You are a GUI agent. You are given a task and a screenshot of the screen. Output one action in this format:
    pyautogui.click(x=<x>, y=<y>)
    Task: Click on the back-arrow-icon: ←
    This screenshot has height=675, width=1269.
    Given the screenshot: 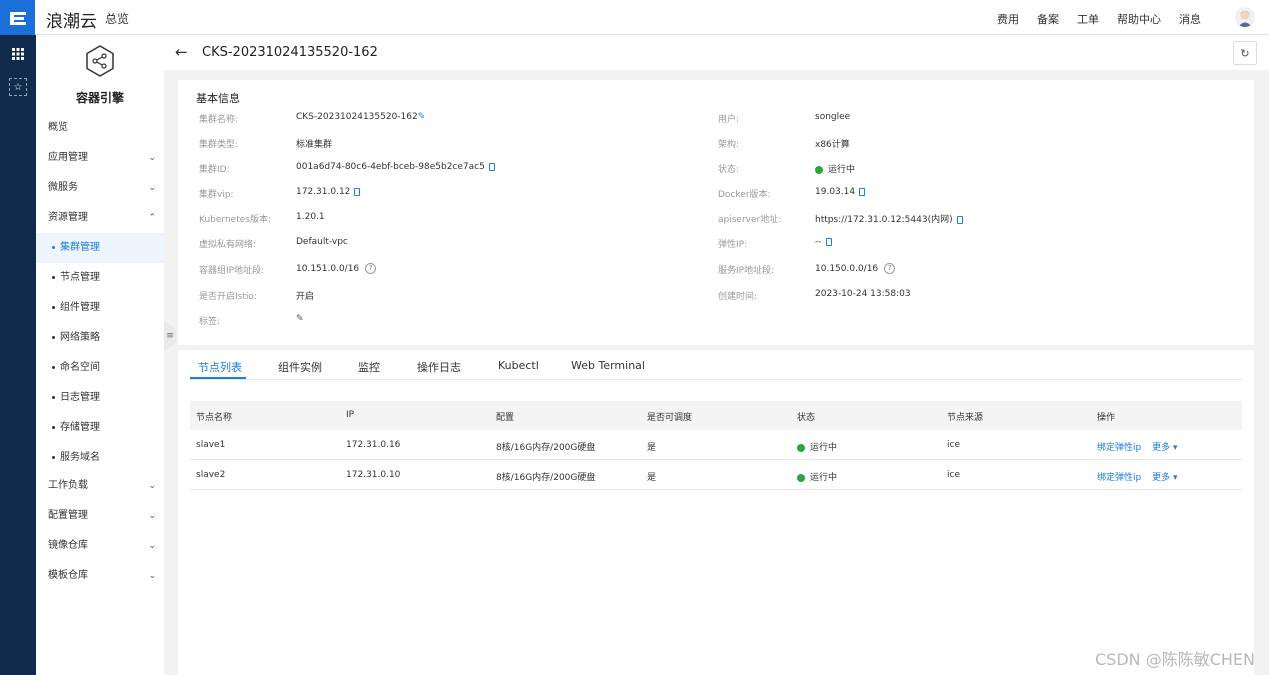 What is the action you would take?
    pyautogui.click(x=181, y=52)
    